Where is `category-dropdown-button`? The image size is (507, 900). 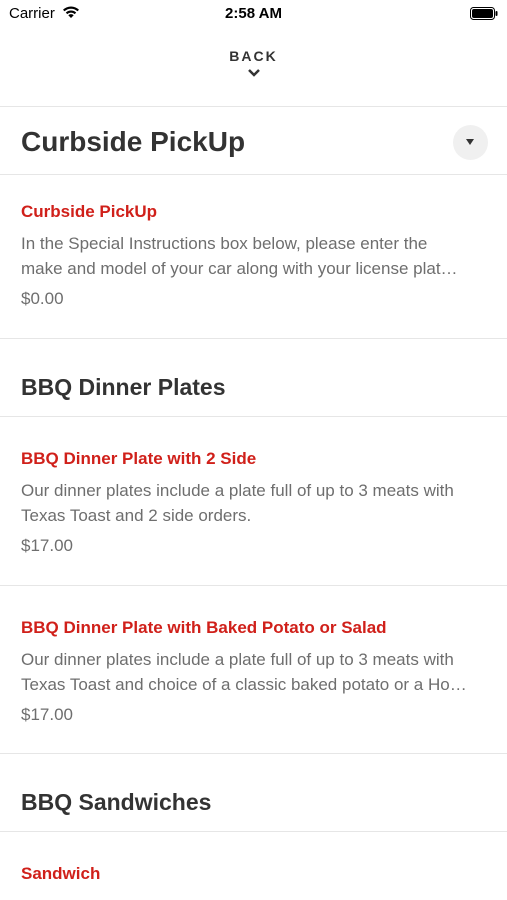 category-dropdown-button is located at coordinates (470, 142).